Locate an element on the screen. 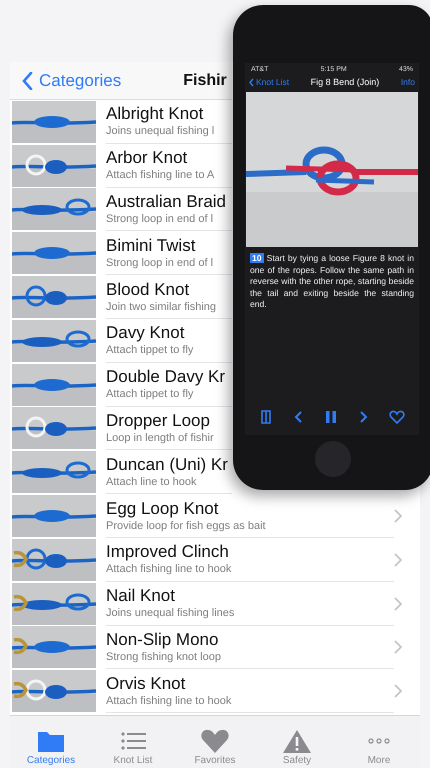 This screenshot has width=430, height=768. pause-icon is located at coordinates (330, 417).